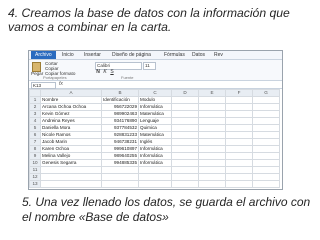  What do you see at coordinates (185, 93) in the screenshot?
I see `column-header-d: D` at bounding box center [185, 93].